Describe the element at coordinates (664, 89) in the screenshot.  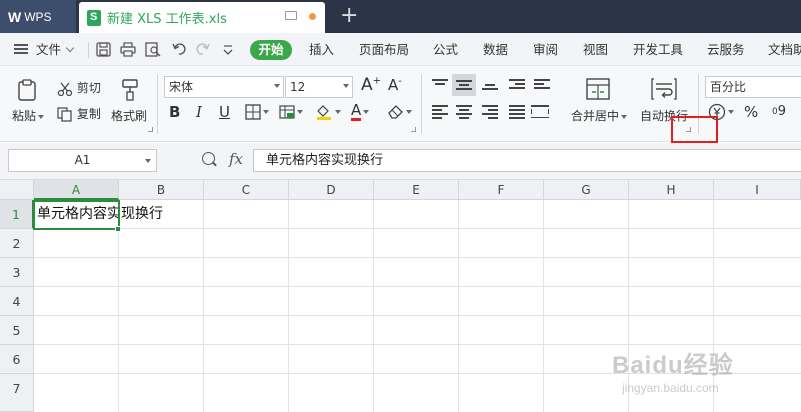
I see `wrap-text-icon` at that location.